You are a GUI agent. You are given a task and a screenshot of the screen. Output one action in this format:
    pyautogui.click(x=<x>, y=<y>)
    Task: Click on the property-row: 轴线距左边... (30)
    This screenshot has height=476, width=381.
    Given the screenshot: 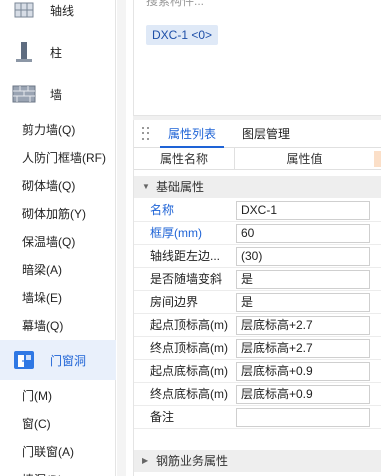 What is the action you would take?
    pyautogui.click(x=257, y=256)
    